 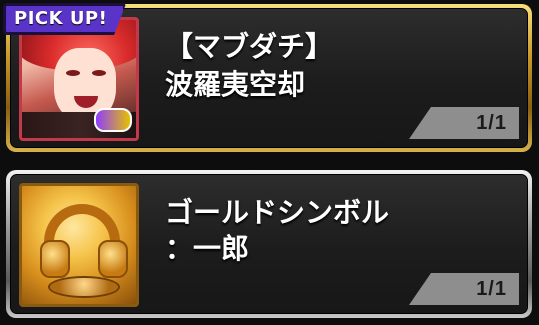 I want to click on item-1-title-line2: 波羅夷空却, so click(x=235, y=84).